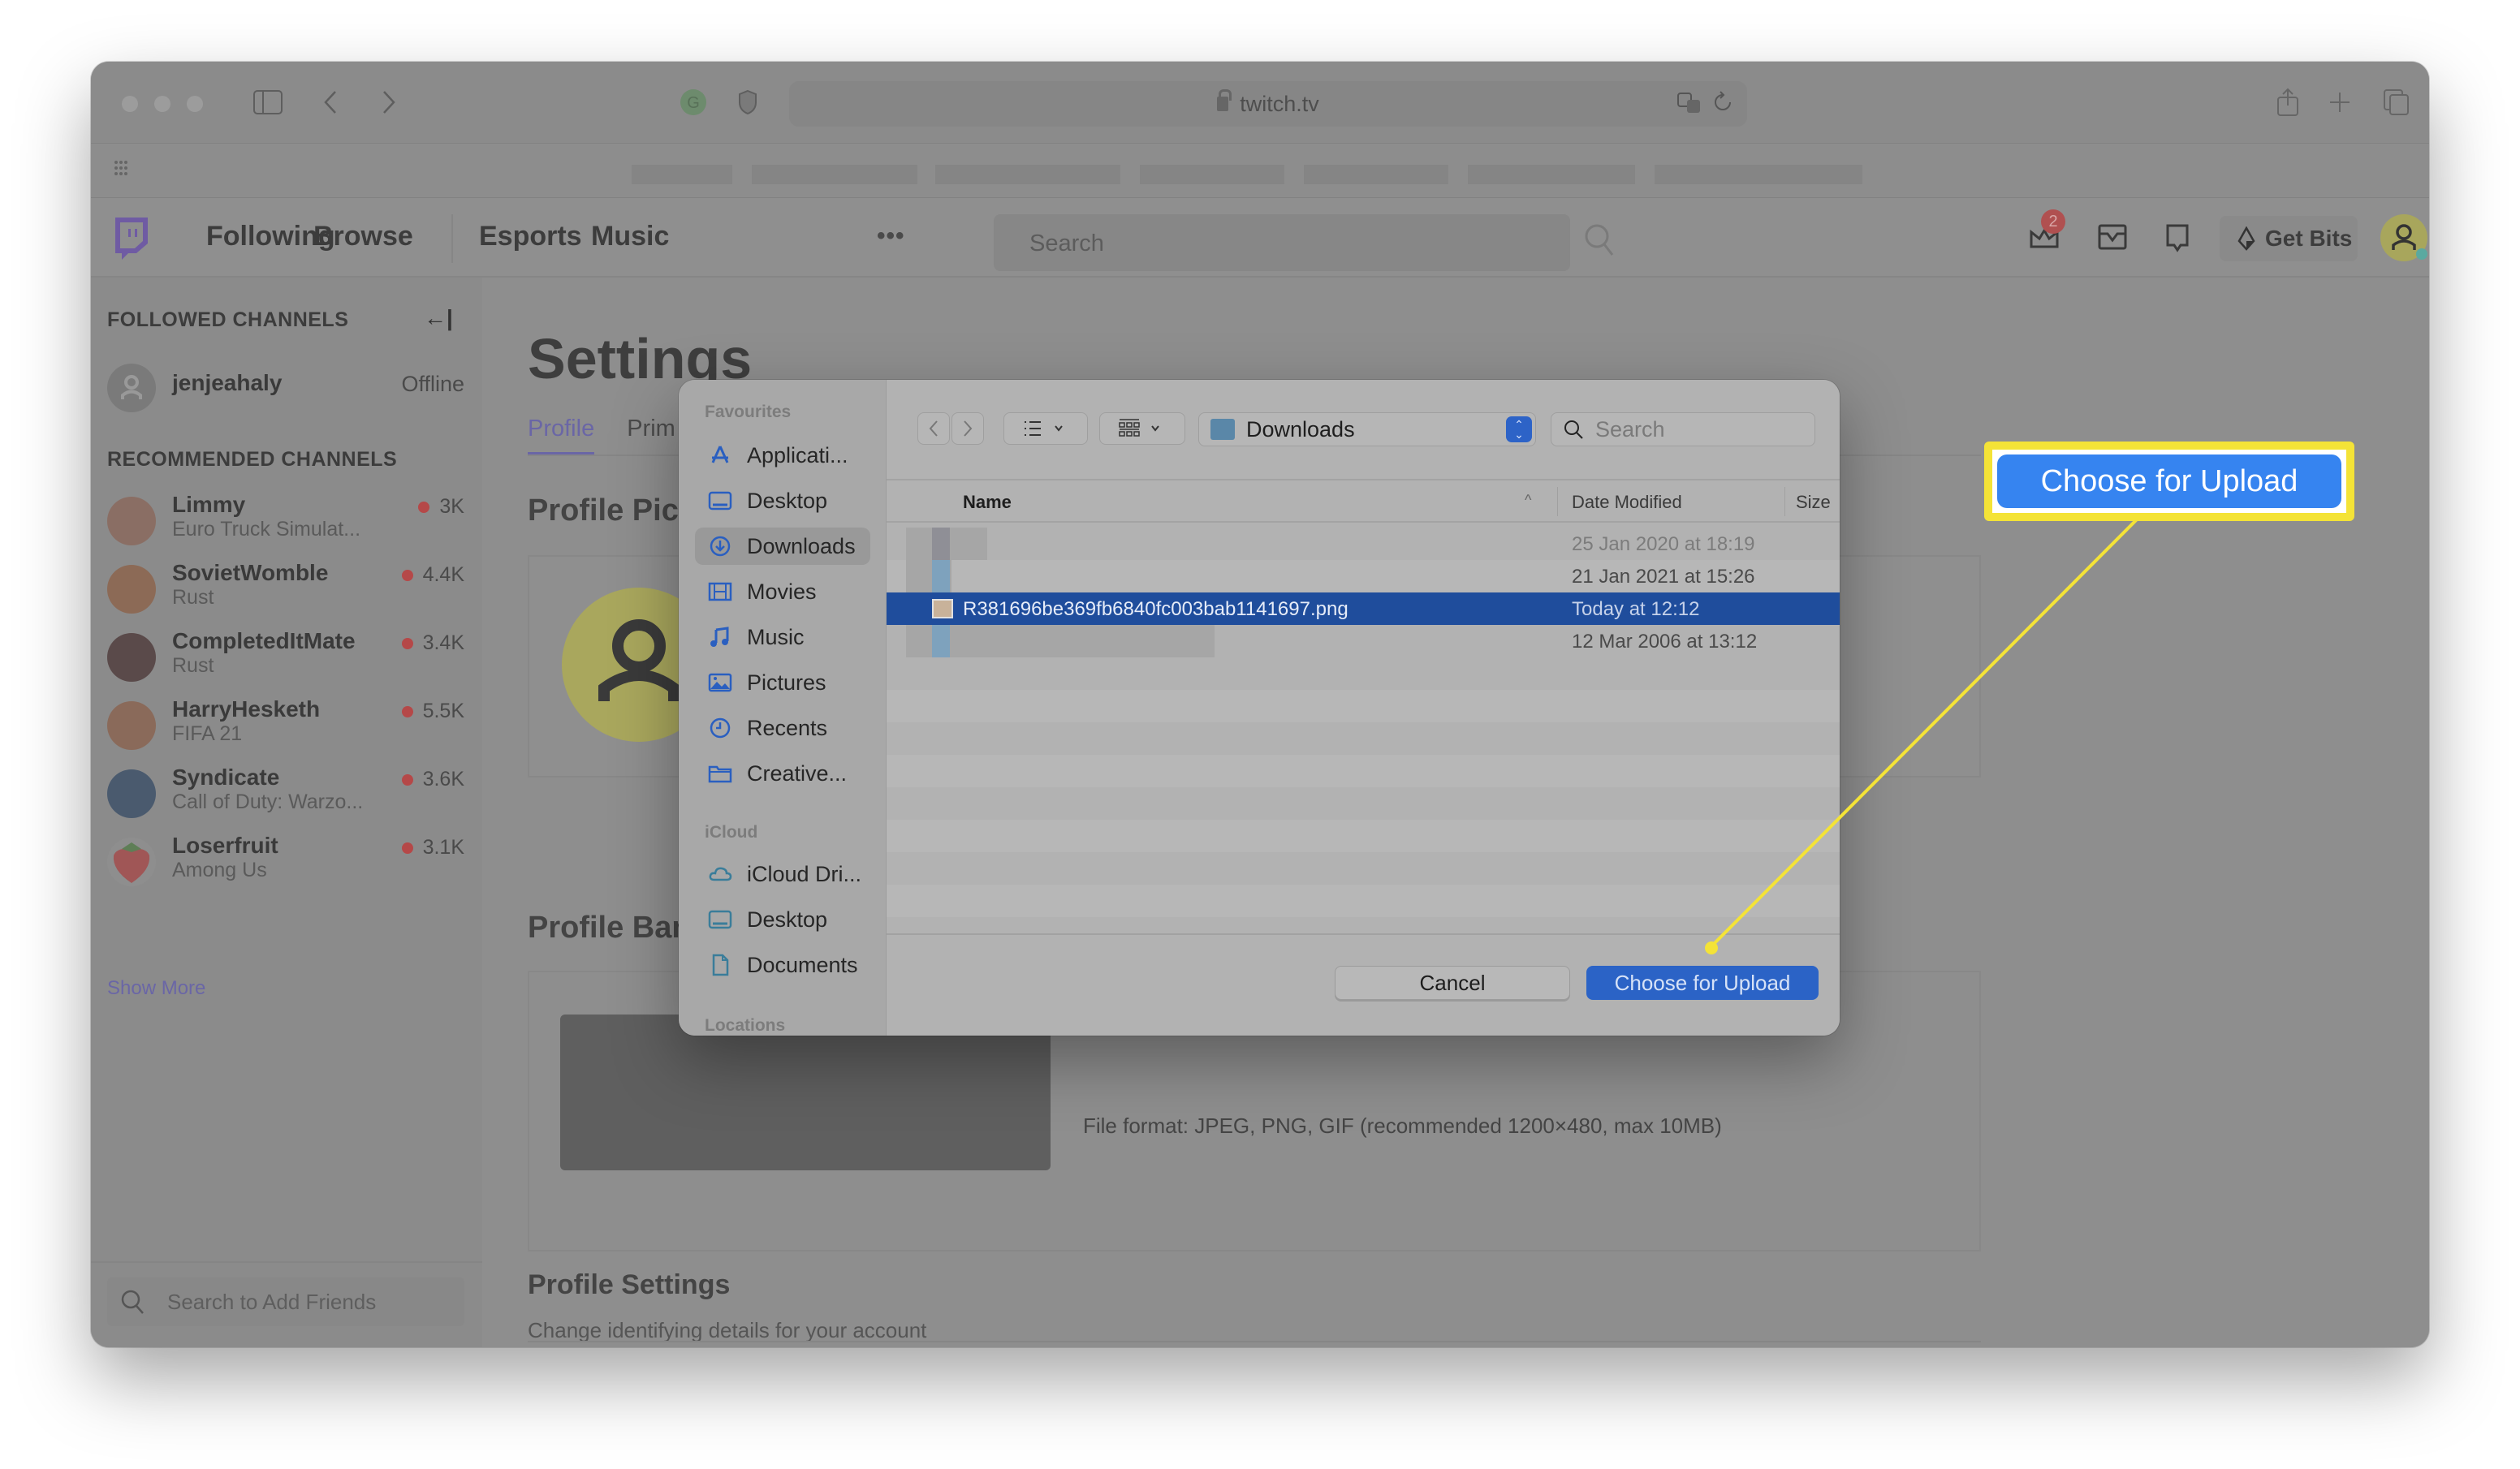  What do you see at coordinates (731, 832) in the screenshot?
I see `icloud-heading: iCloud` at bounding box center [731, 832].